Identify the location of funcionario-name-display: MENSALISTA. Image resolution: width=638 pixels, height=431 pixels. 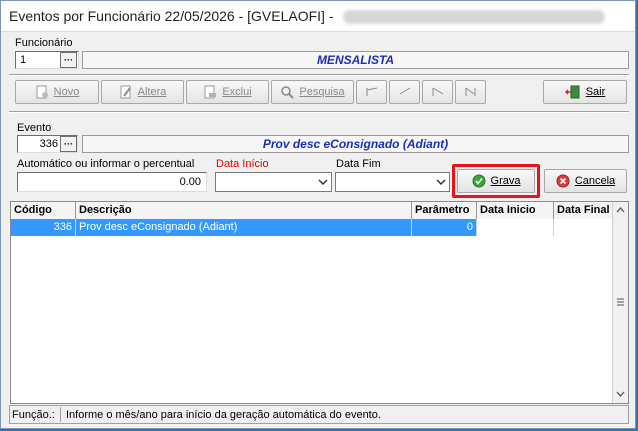
(355, 60).